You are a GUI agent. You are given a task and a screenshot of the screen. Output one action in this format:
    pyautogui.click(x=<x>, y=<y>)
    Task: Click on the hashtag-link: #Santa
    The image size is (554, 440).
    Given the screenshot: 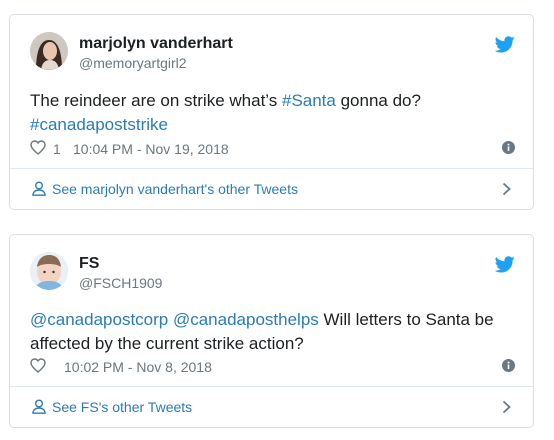 What is the action you would take?
    pyautogui.click(x=309, y=100)
    